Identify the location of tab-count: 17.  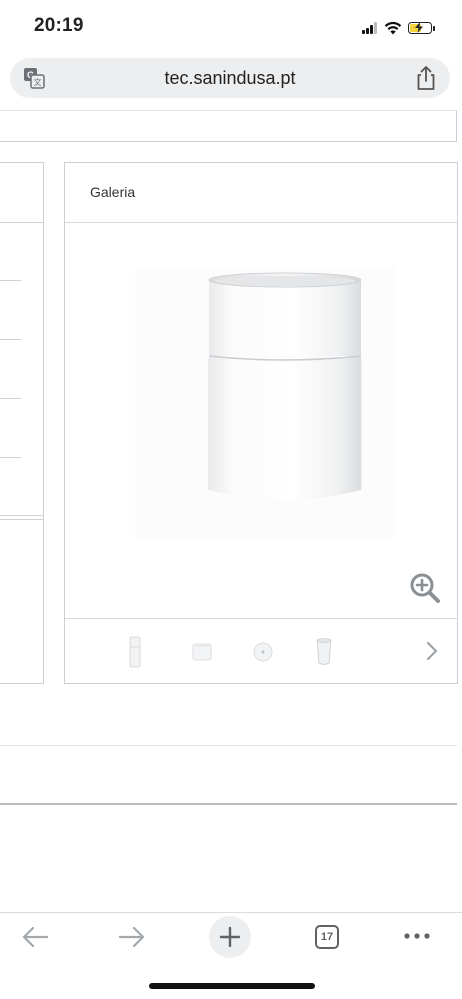
(327, 937).